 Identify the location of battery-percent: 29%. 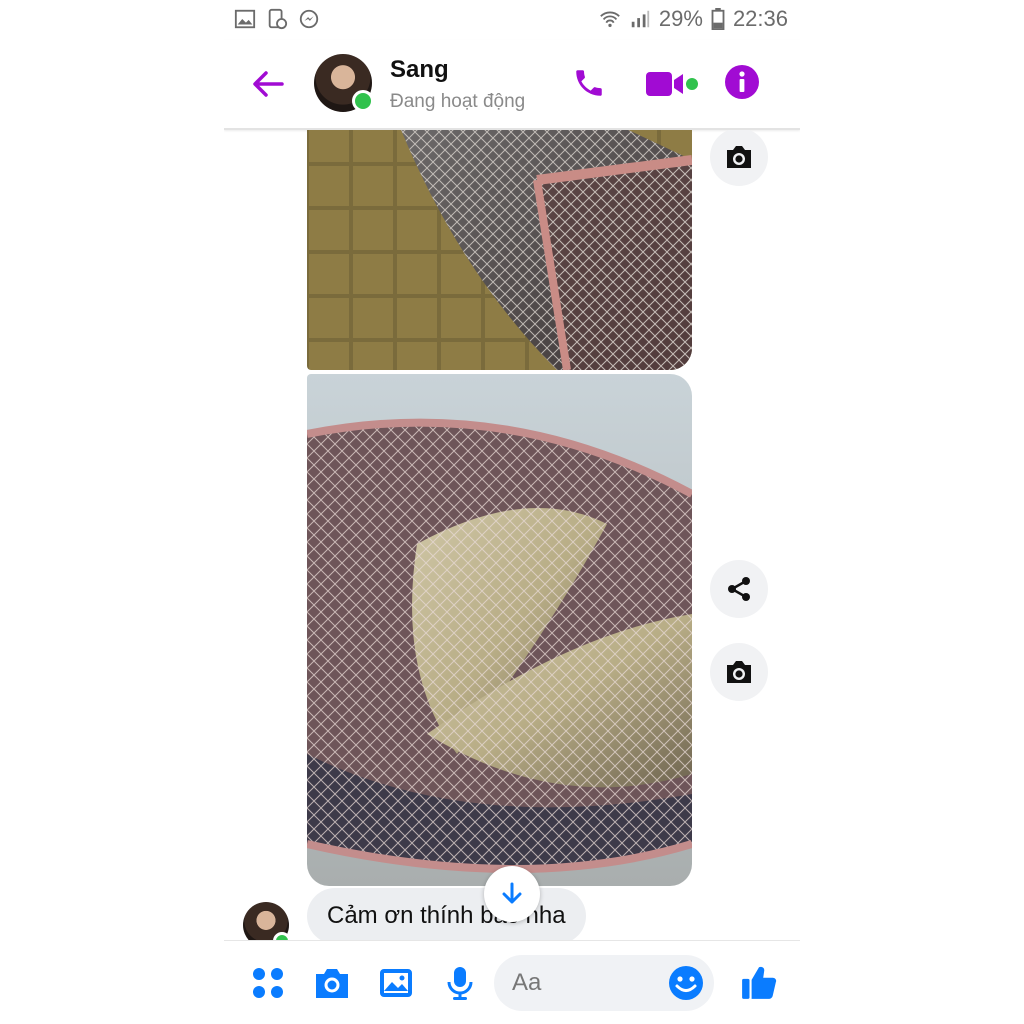
(680, 18).